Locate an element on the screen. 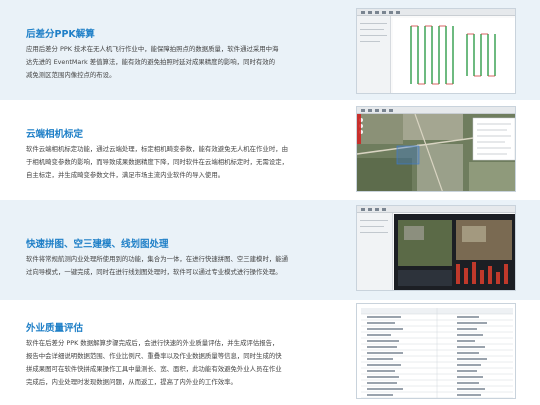  section-title: 云端相机标定 is located at coordinates (55, 134).